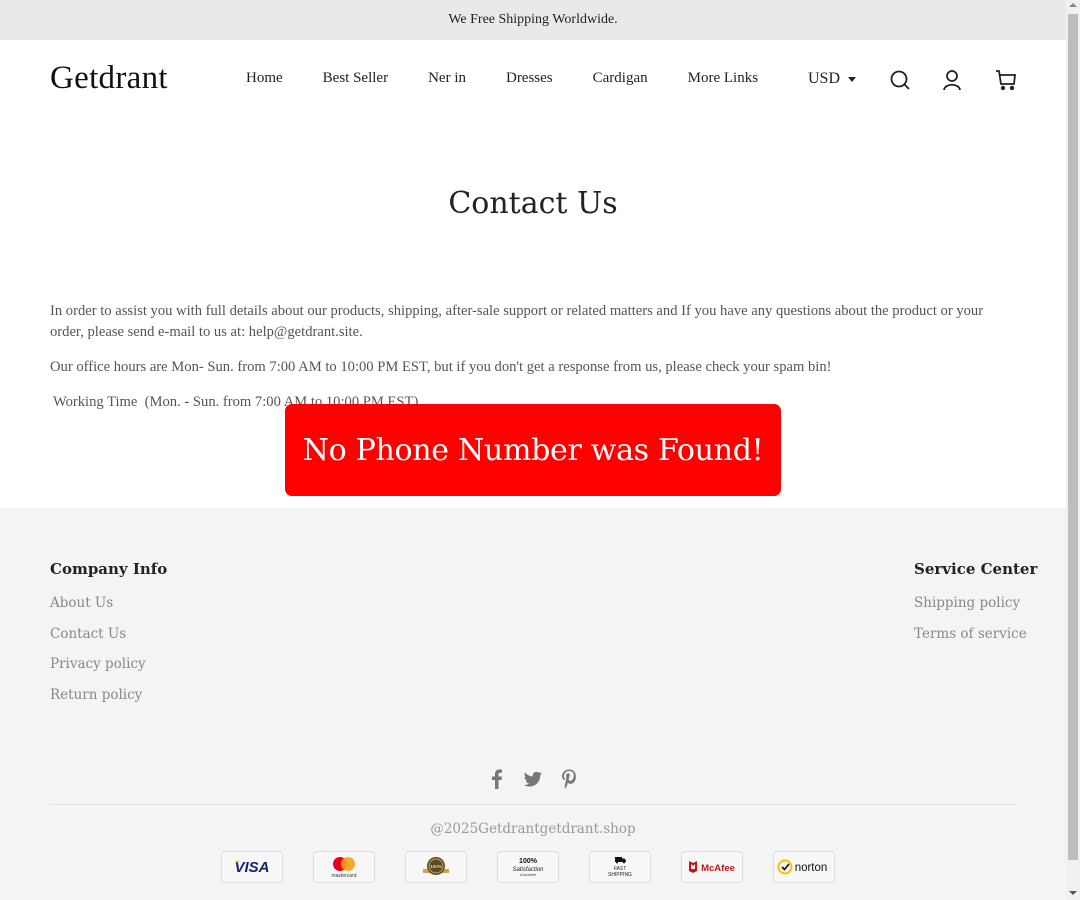 The width and height of the screenshot is (1080, 900). Describe the element at coordinates (528, 875) in the screenshot. I see `satisfaction-sub2: Guarantee` at that location.